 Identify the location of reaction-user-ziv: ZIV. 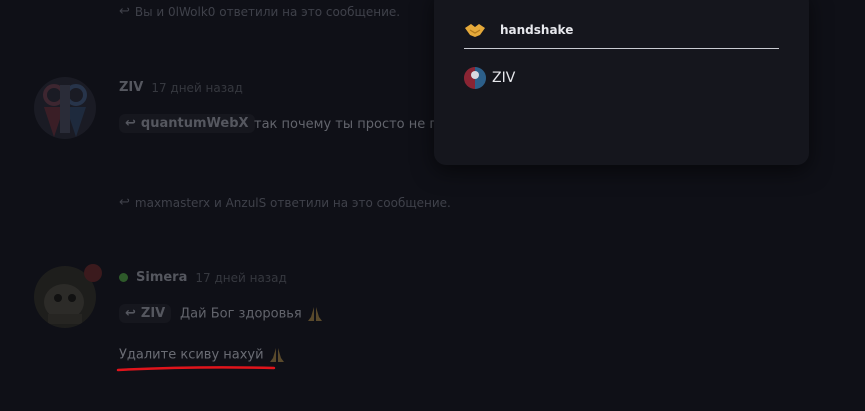
(489, 78).